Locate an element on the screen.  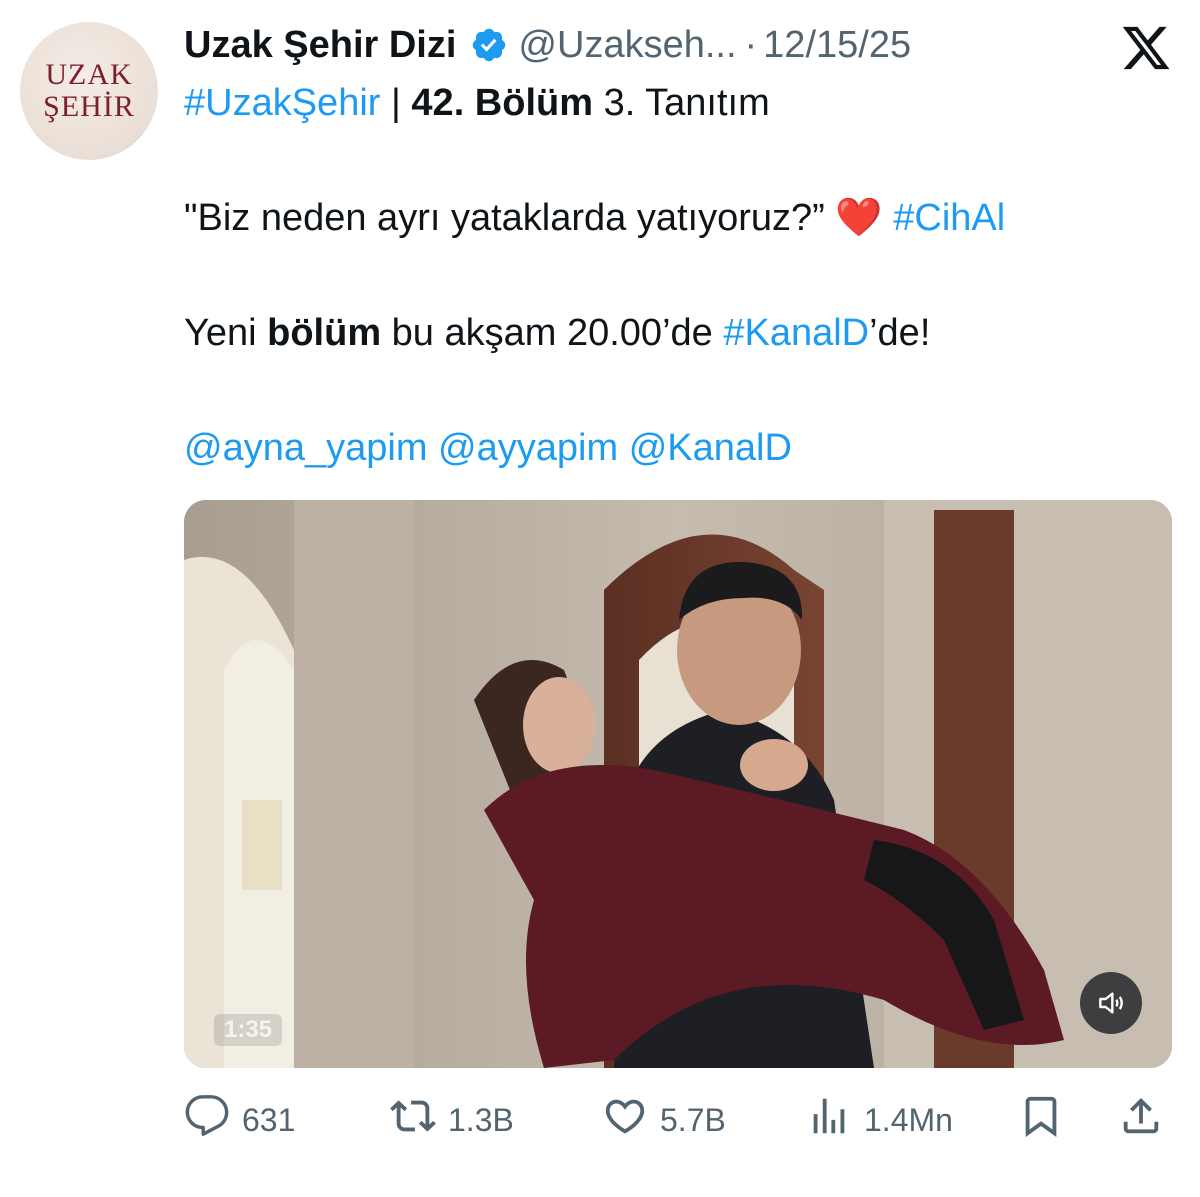
like-count: 5.7B is located at coordinates (693, 1119).